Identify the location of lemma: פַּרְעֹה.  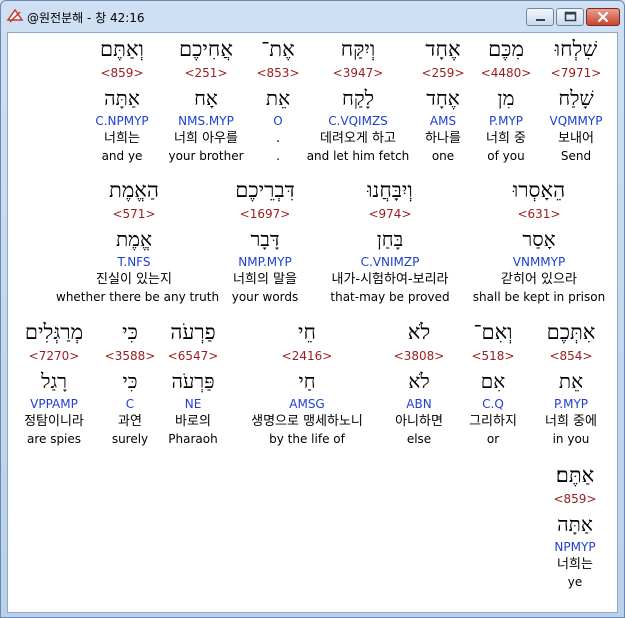
(193, 381).